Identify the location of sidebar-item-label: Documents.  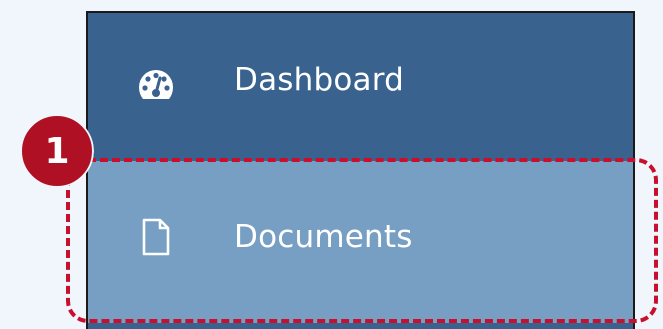
(323, 237).